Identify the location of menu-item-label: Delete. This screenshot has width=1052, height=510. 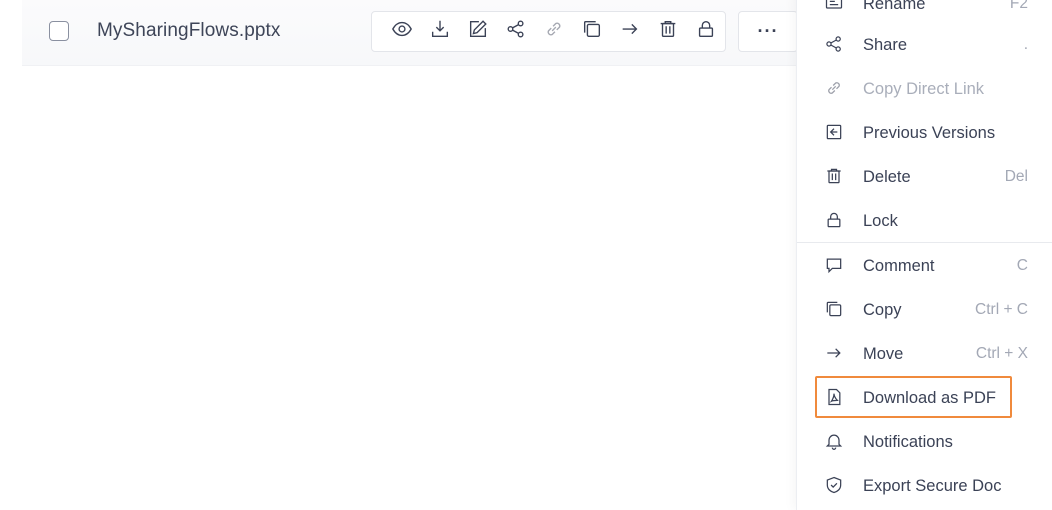
(887, 176).